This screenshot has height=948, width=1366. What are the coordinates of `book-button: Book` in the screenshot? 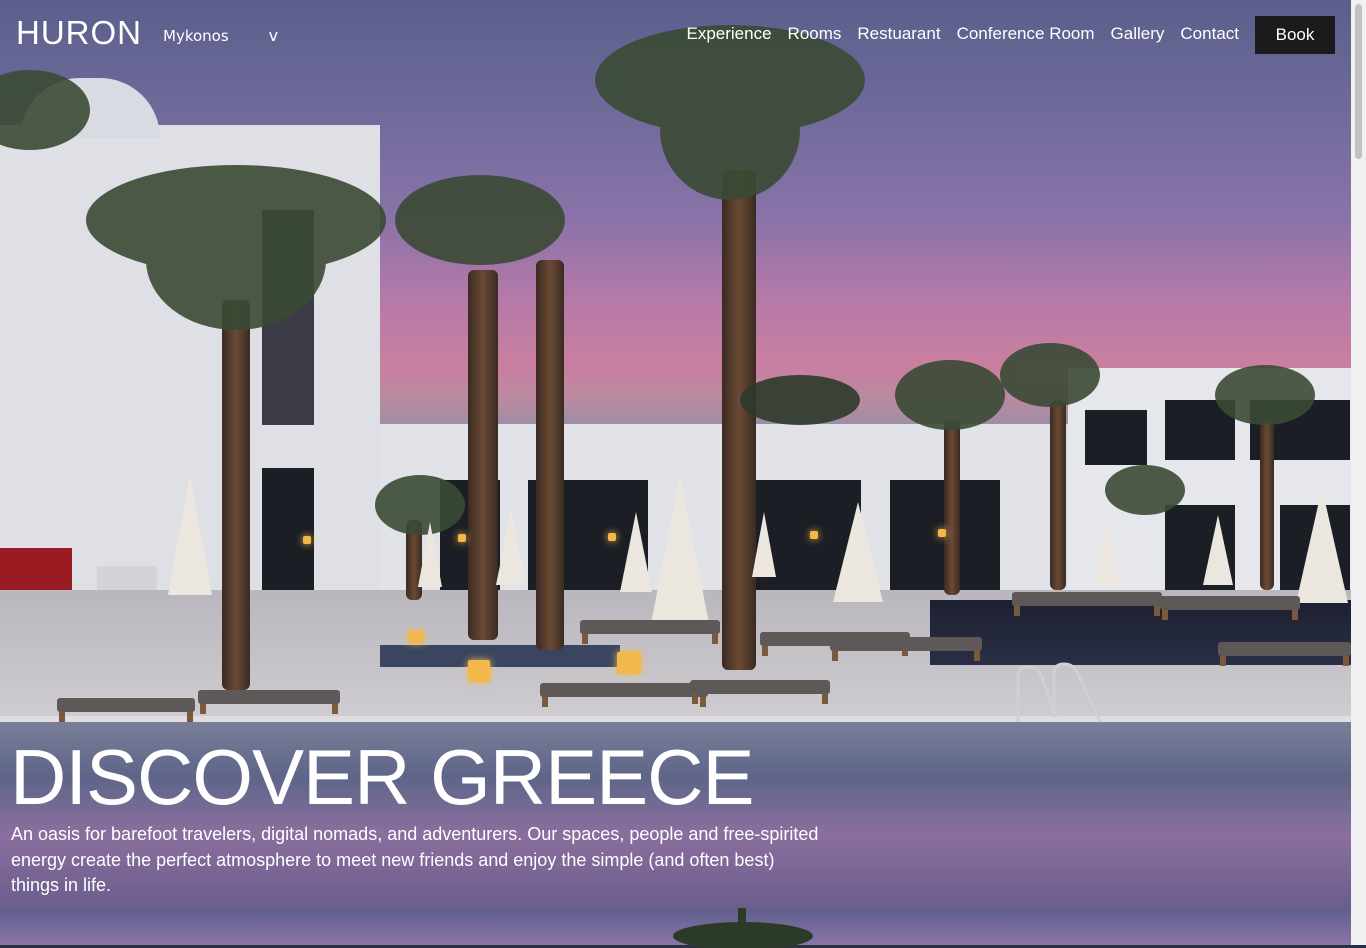 It's located at (1295, 35).